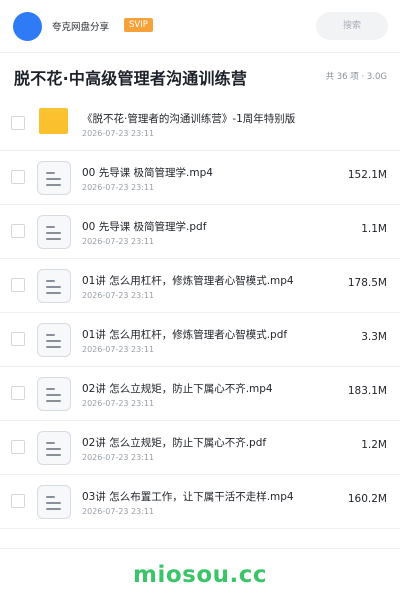 Image resolution: width=400 pixels, height=600 pixels. Describe the element at coordinates (367, 499) in the screenshot. I see `file-size: 160.2M` at that location.